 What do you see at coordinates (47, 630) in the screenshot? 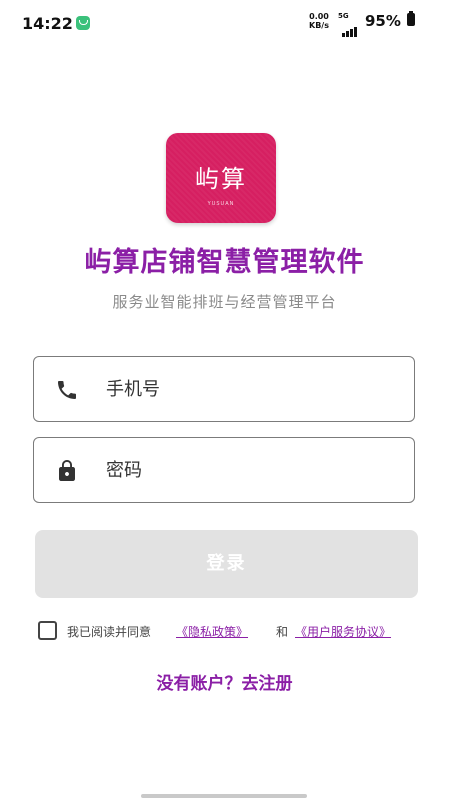
I see `agreement-checkbox` at bounding box center [47, 630].